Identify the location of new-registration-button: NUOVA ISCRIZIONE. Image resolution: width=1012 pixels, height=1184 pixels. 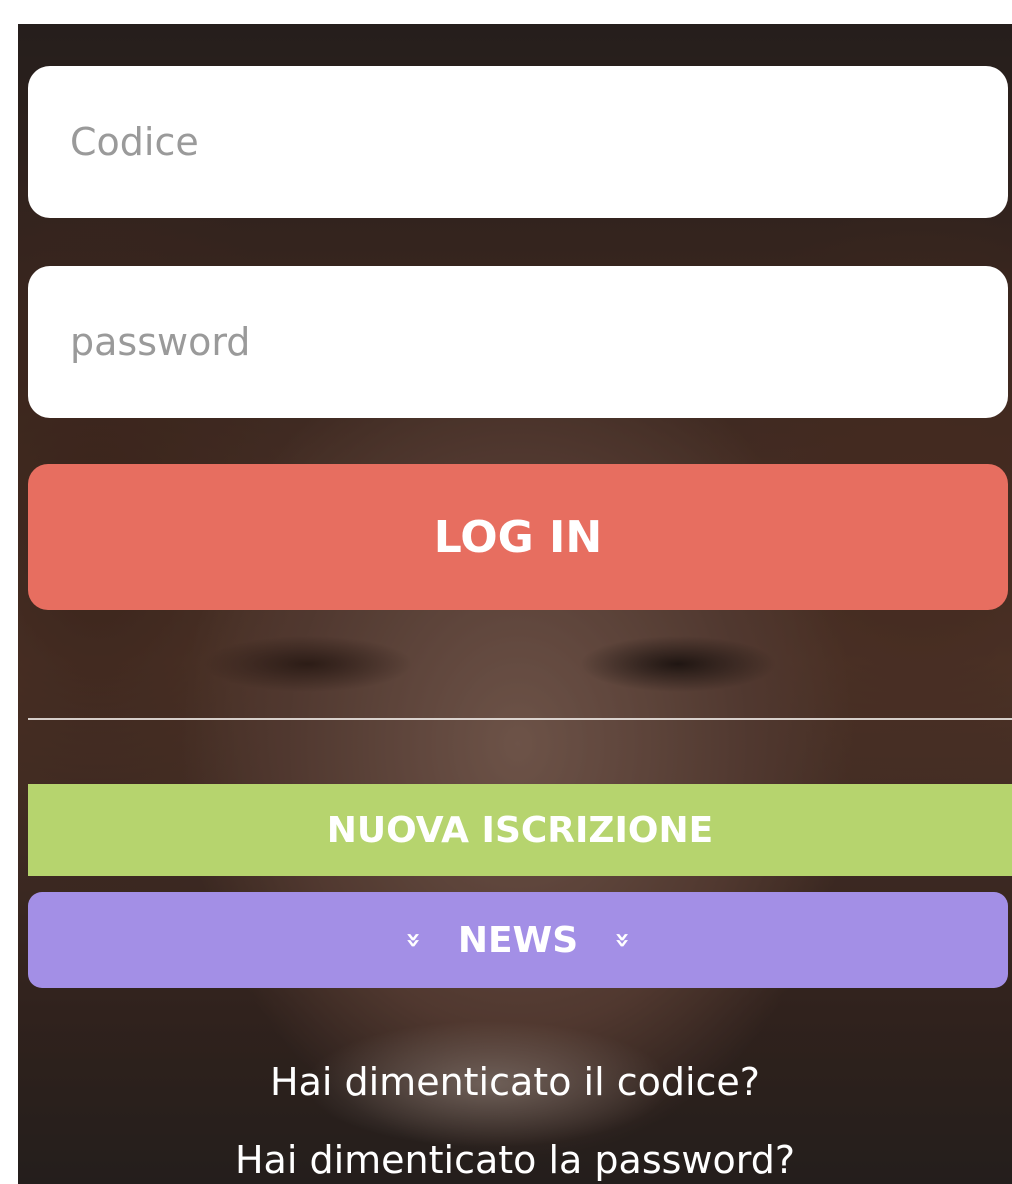
(520, 830).